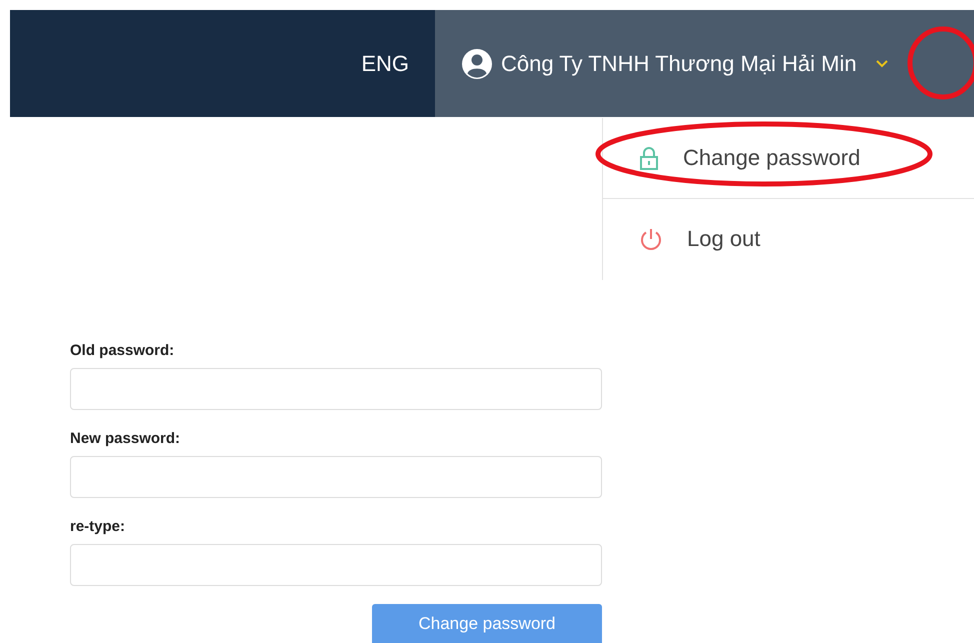  Describe the element at coordinates (788, 238) in the screenshot. I see `menu-item: Log out` at that location.